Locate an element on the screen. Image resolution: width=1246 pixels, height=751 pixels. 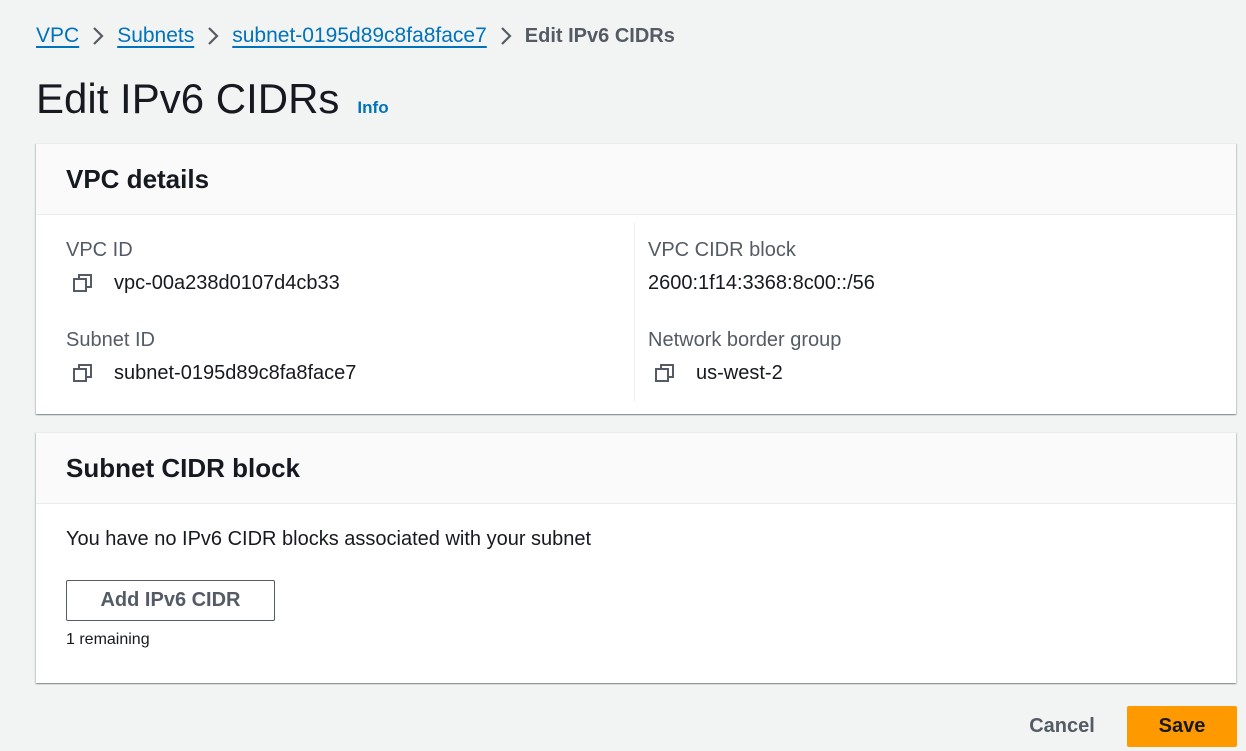
remaining-count: 1 remaining is located at coordinates (108, 639).